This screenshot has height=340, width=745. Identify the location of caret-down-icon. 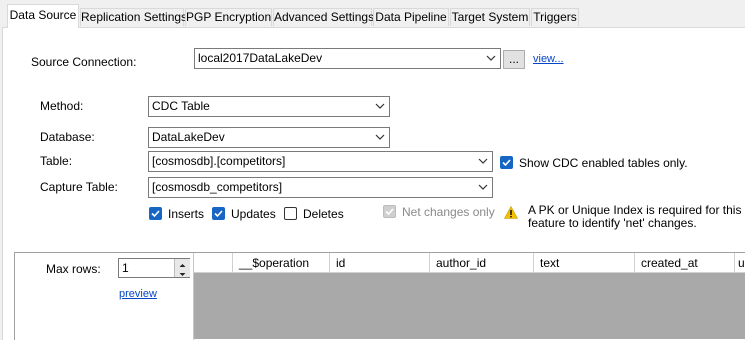
(182, 274).